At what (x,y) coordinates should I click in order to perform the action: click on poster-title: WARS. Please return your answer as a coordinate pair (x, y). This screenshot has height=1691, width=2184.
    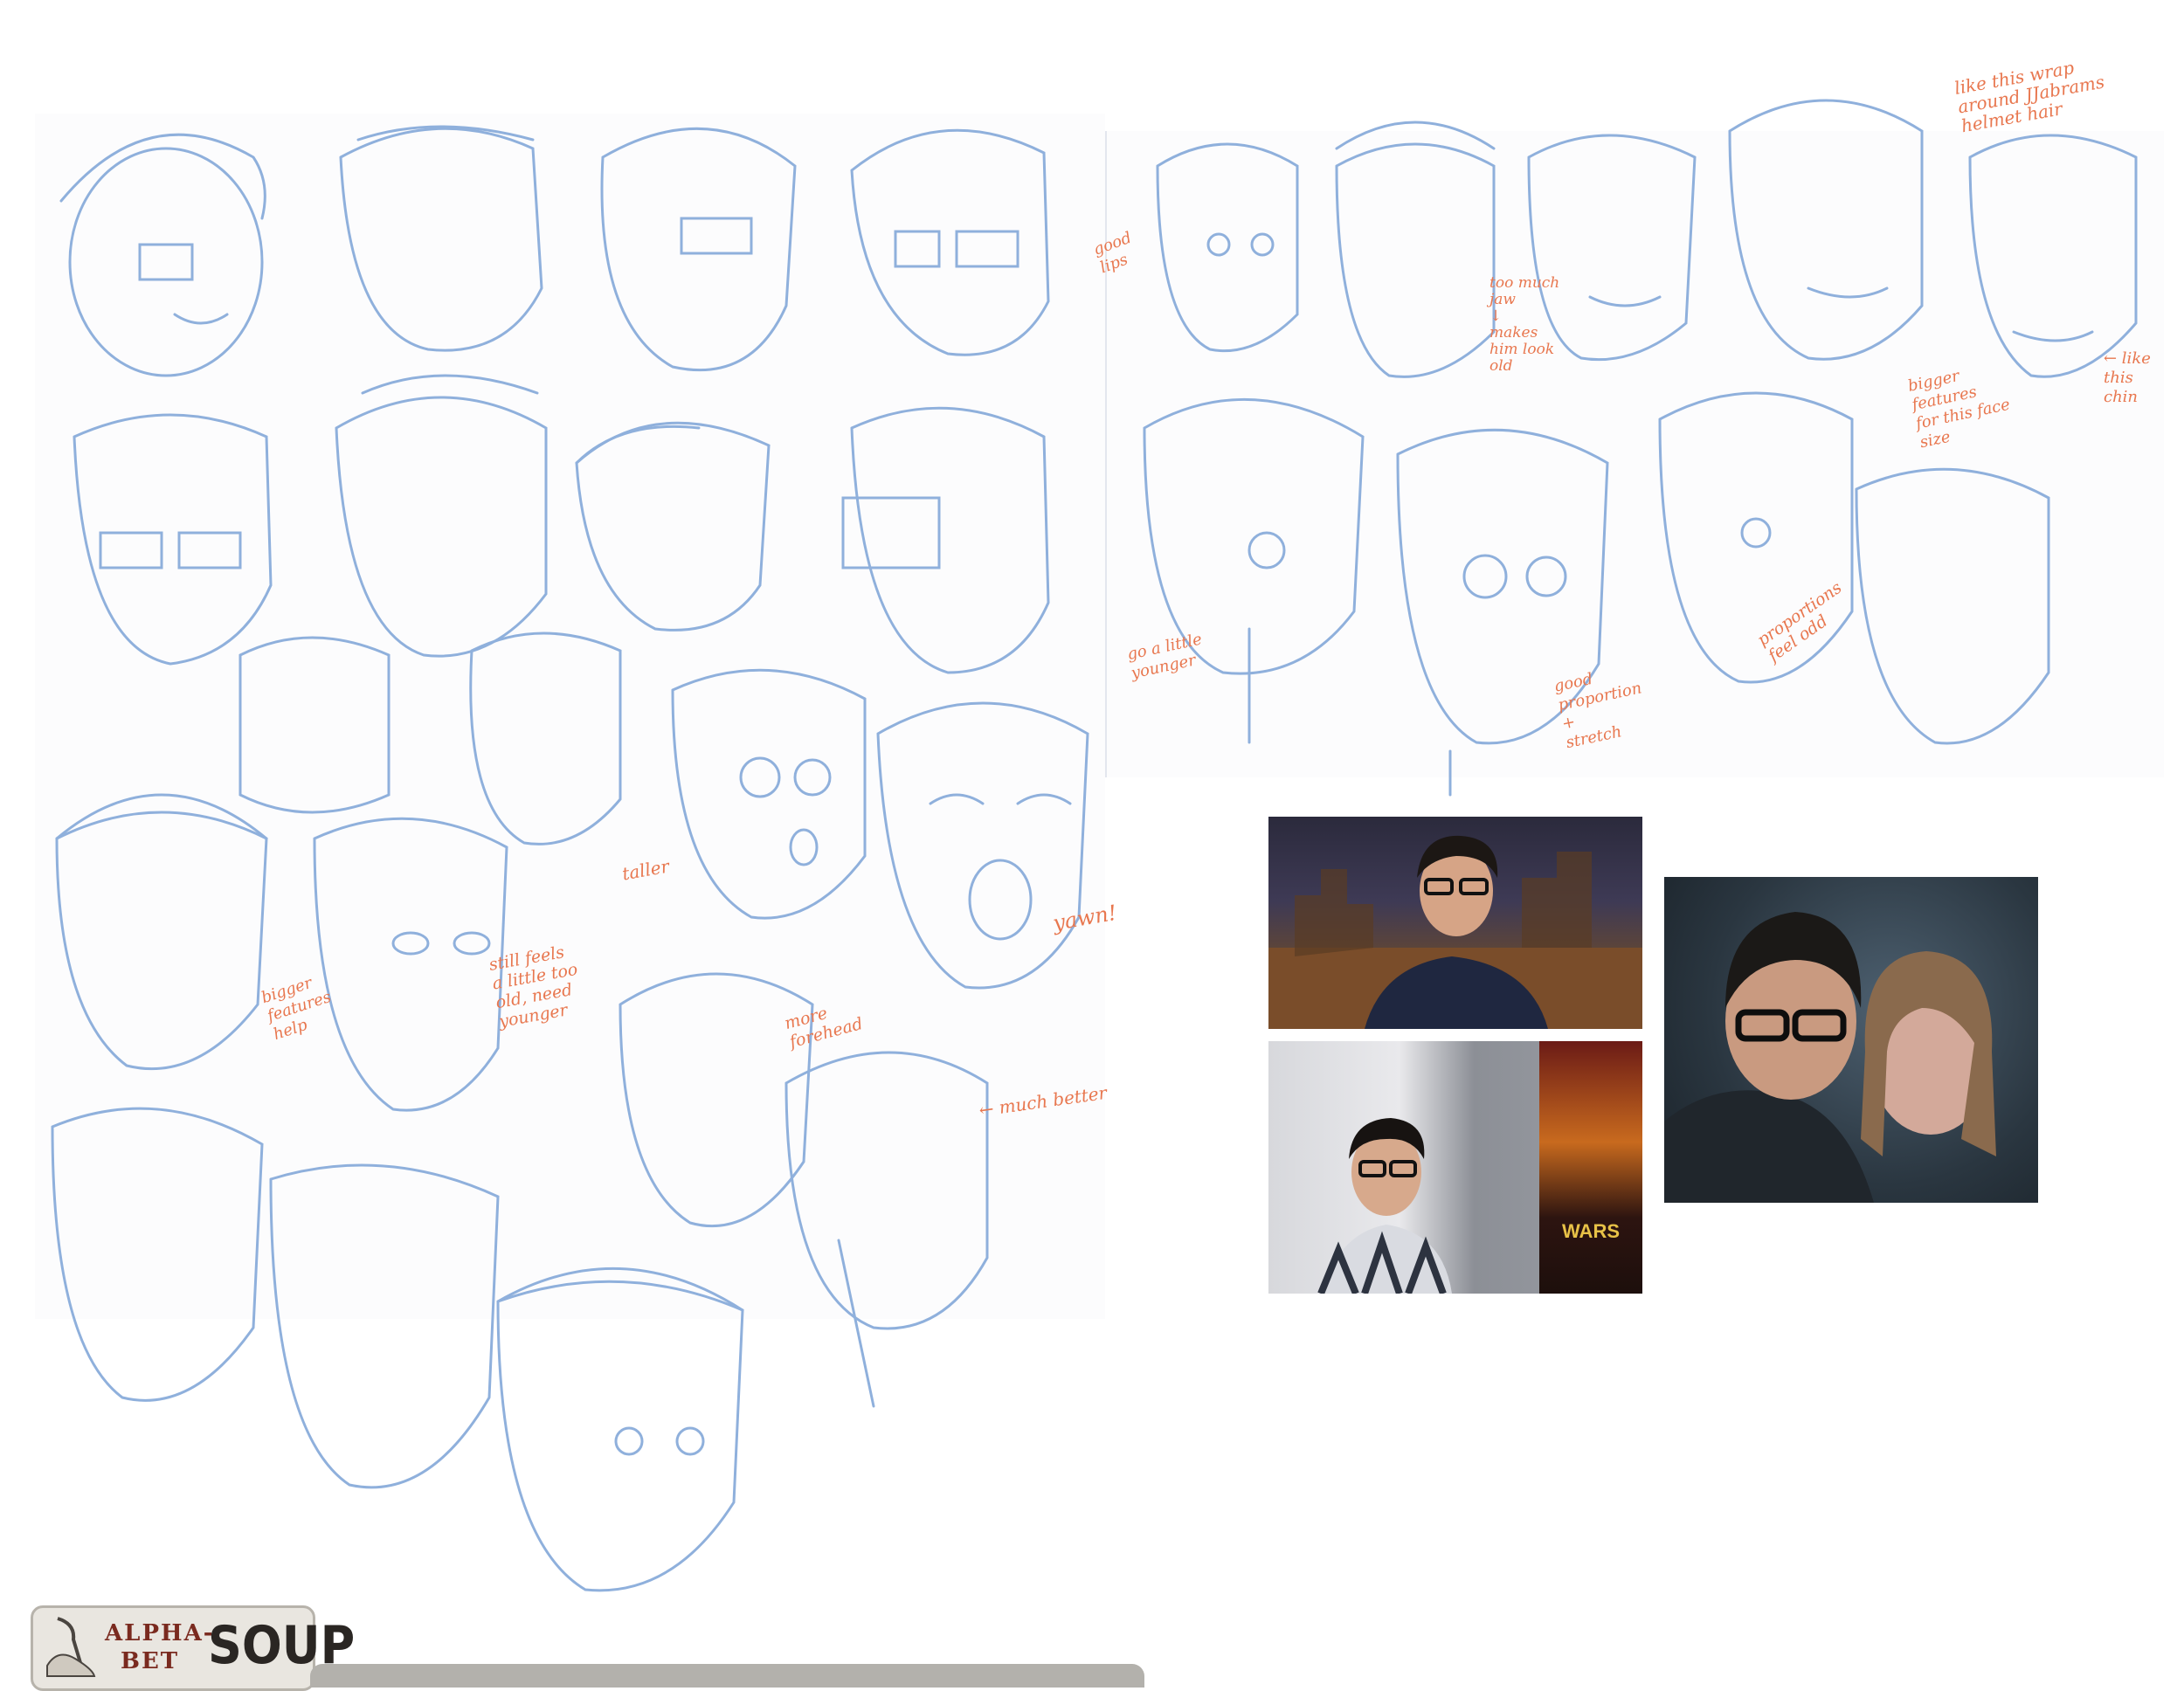
    Looking at the image, I should click on (1591, 1231).